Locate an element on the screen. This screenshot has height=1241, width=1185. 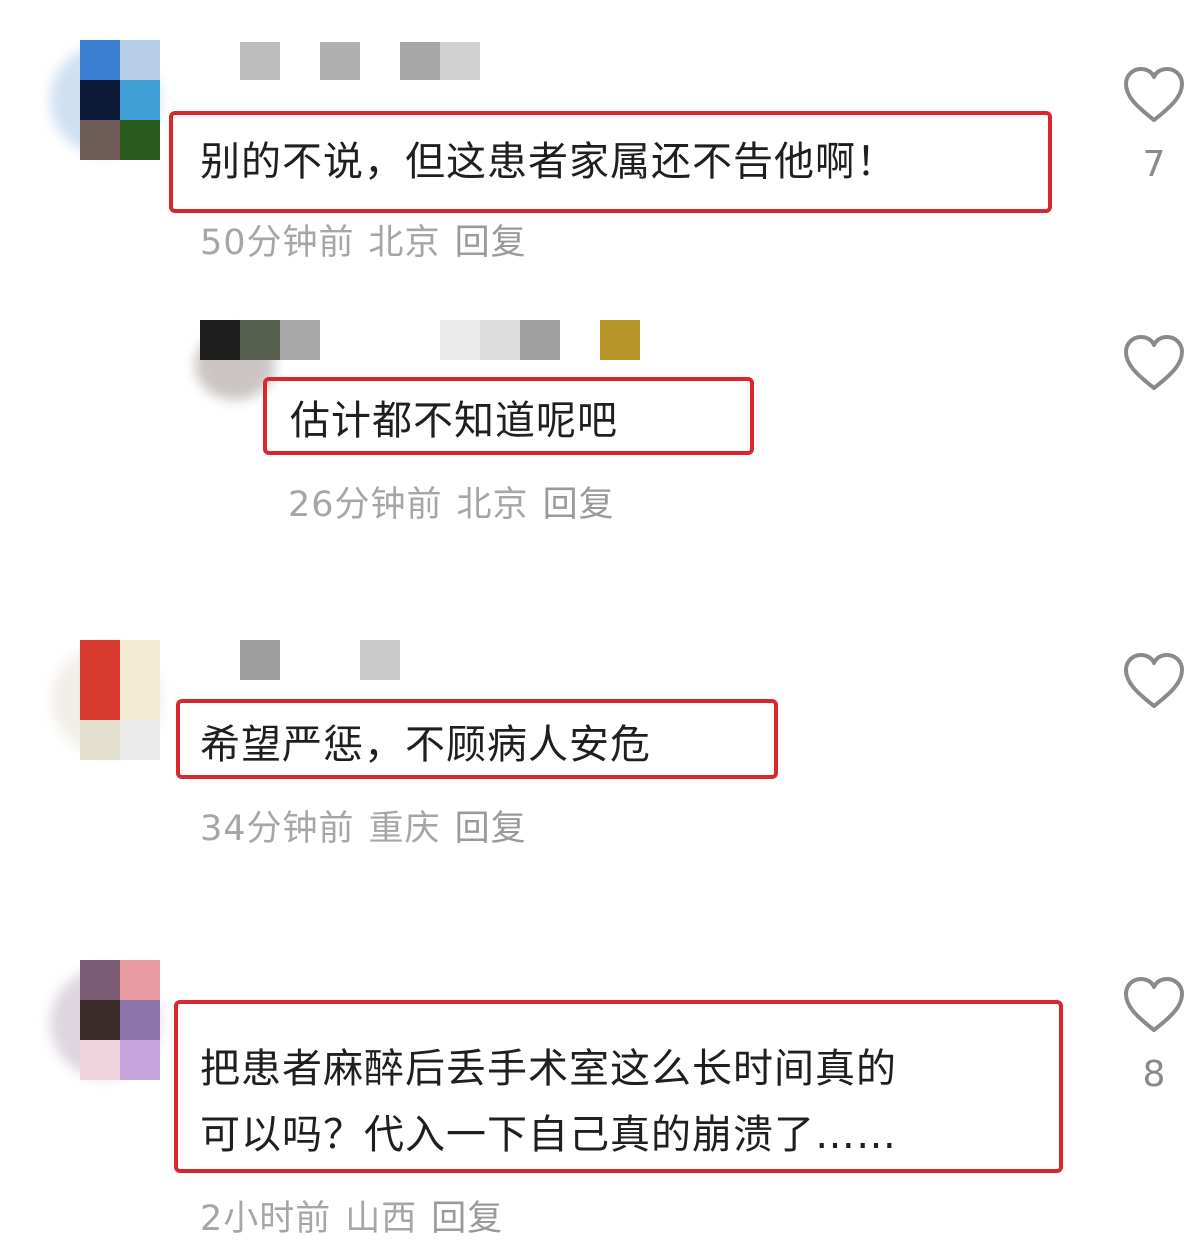
comment-meta: 26分钟前 北京 回复 is located at coordinates (458, 501).